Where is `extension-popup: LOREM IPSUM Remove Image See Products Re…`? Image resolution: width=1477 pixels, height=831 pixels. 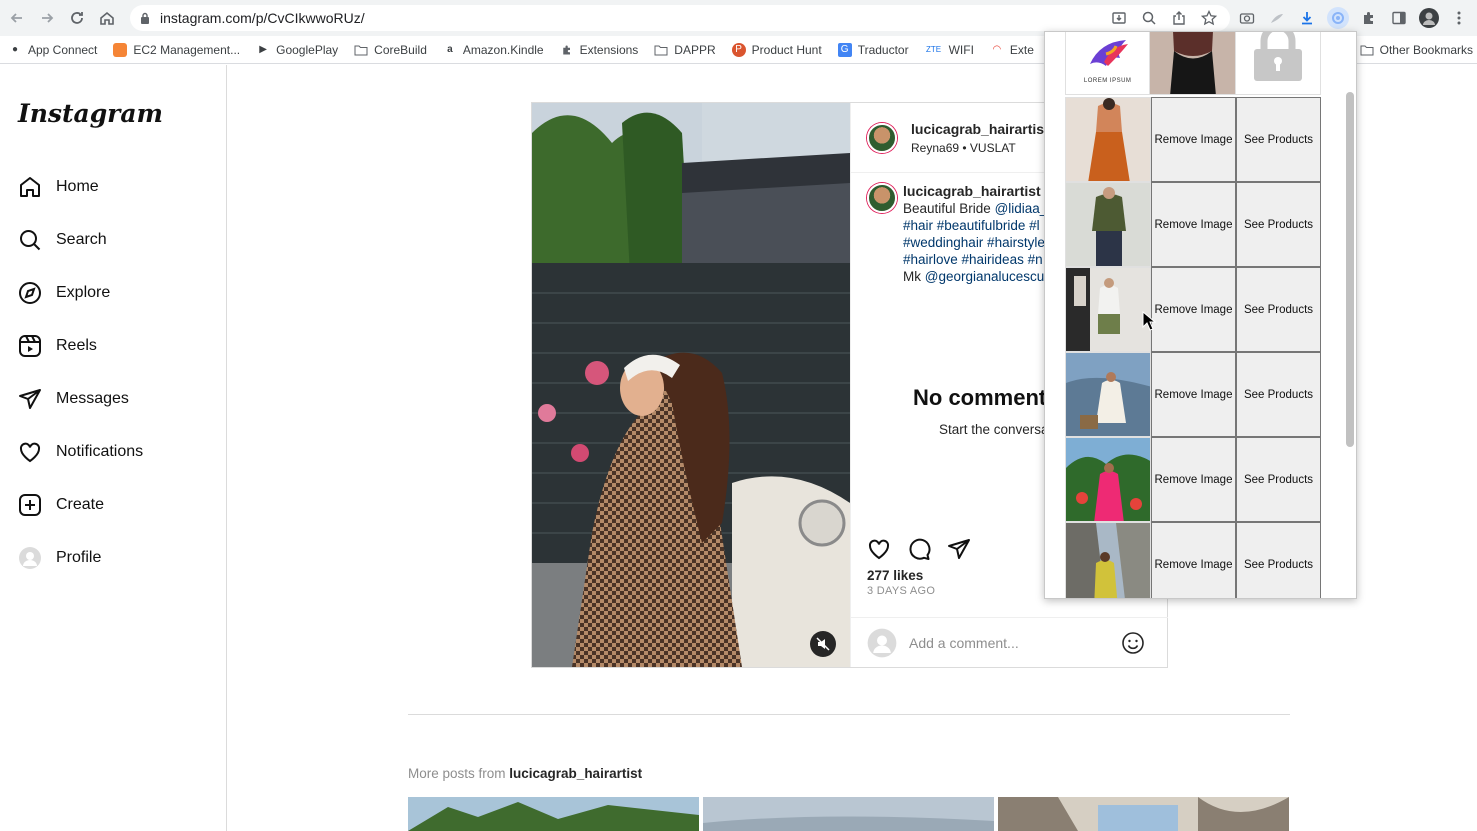
extension-popup: LOREM IPSUM Remove Image See Products Re… is located at coordinates (1200, 315).